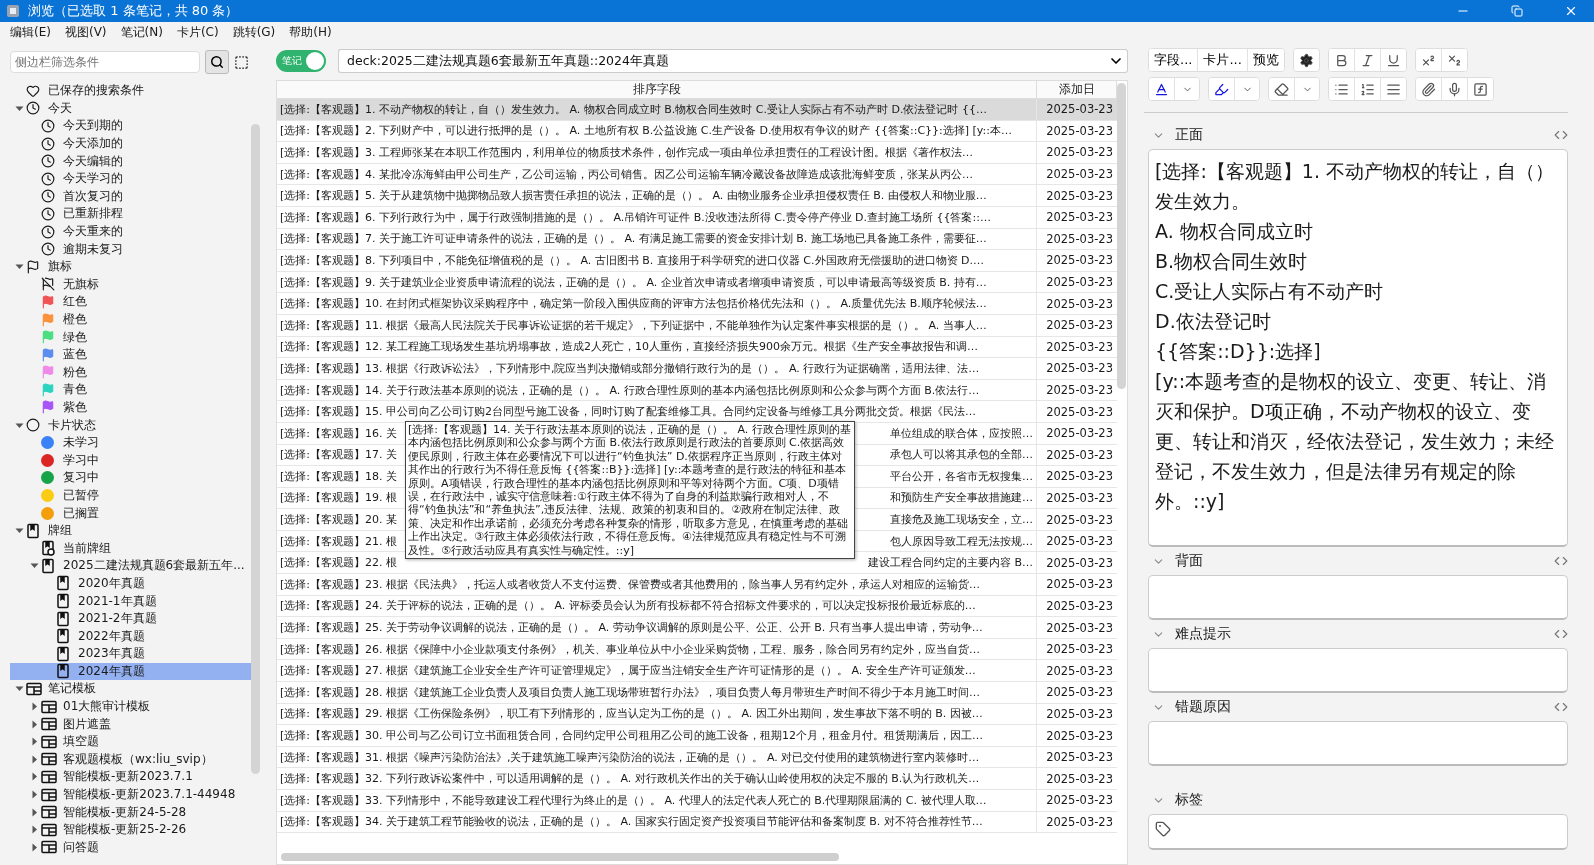 This screenshot has width=1594, height=865. What do you see at coordinates (339, 520) in the screenshot?
I see `table-cell-text: [选择:【客观题】20. 某` at bounding box center [339, 520].